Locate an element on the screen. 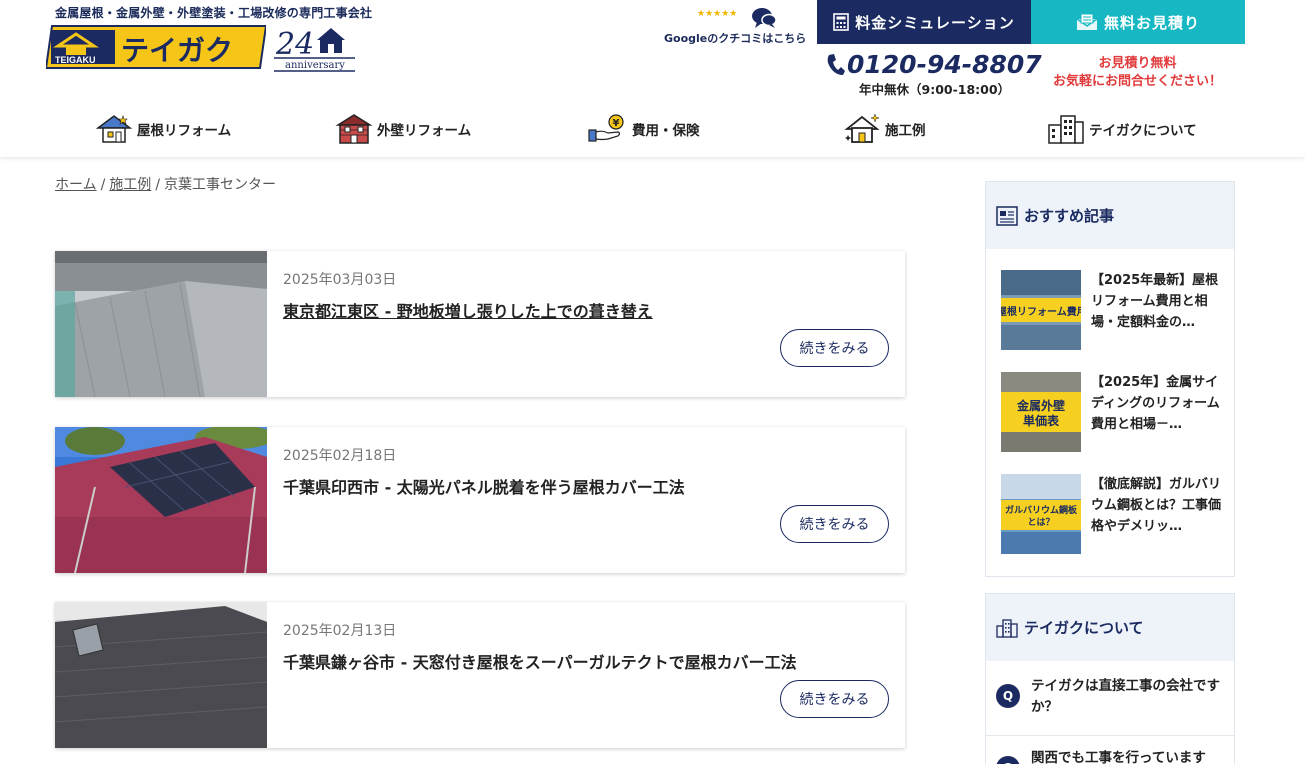  wall-house-icon is located at coordinates (354, 129).